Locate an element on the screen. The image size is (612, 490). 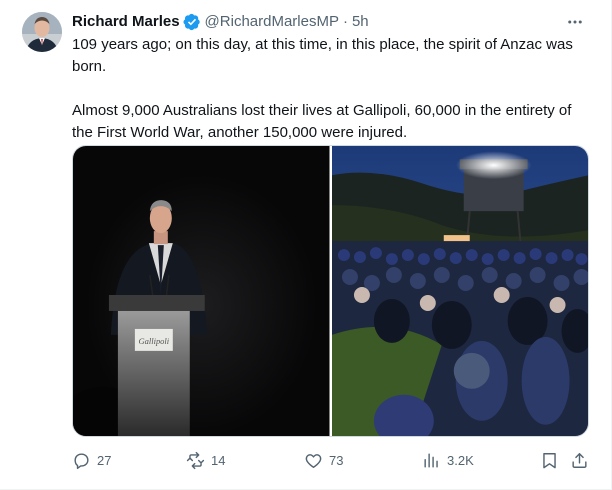
retweet-count: 14 is located at coordinates (218, 460).